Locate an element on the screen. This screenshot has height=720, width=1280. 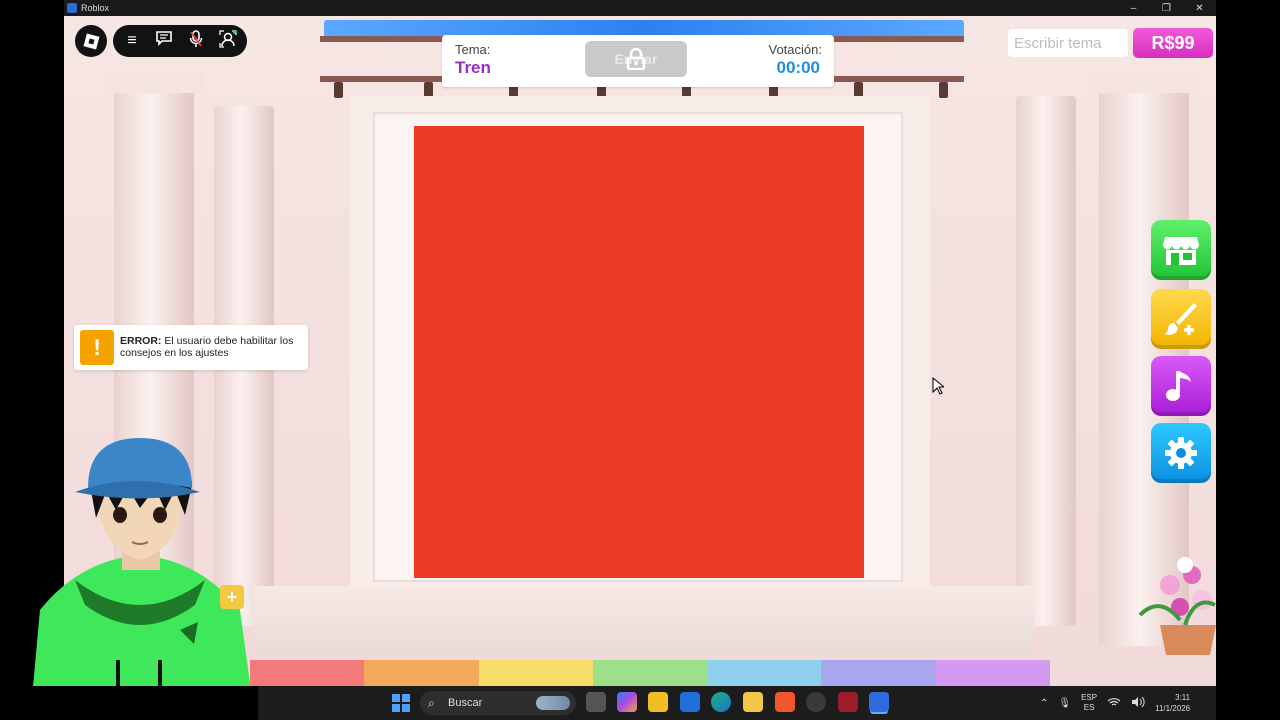
warning-icon: ! is located at coordinates (97, 347).